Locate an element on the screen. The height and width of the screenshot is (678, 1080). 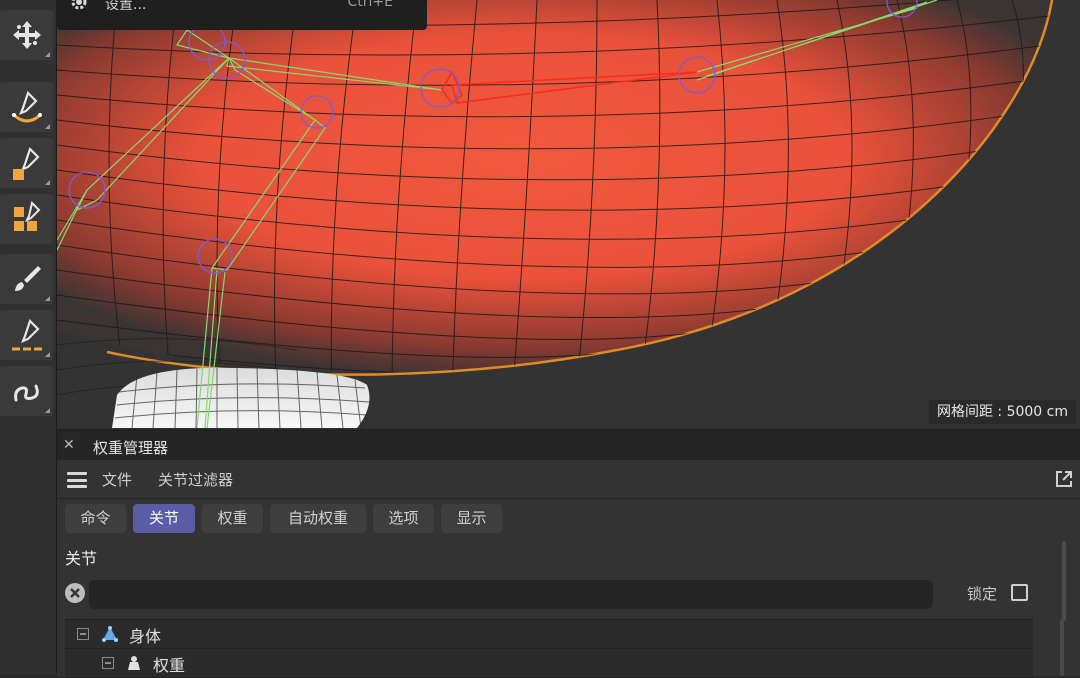
joint-icon is located at coordinates (110, 634).